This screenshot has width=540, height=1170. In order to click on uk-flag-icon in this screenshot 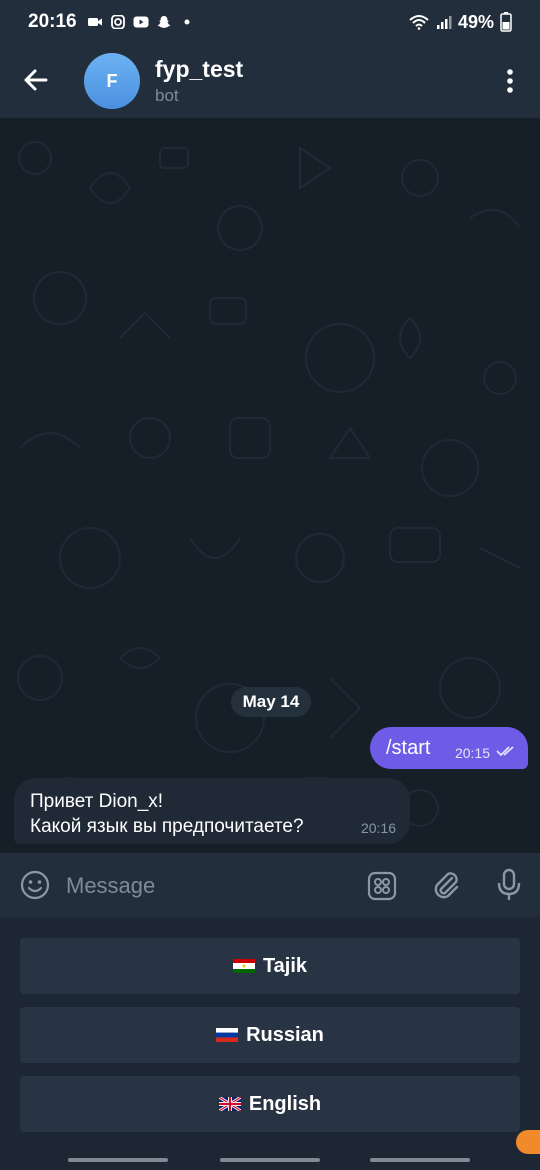, I will do `click(229, 1104)`.